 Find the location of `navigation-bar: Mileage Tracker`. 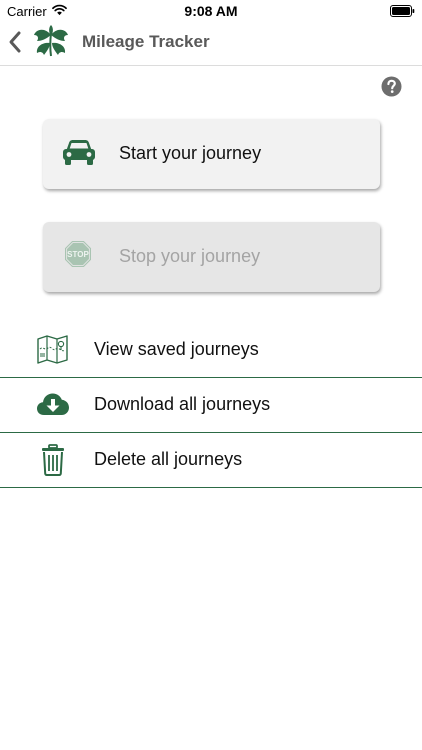

navigation-bar: Mileage Tracker is located at coordinates (211, 44).